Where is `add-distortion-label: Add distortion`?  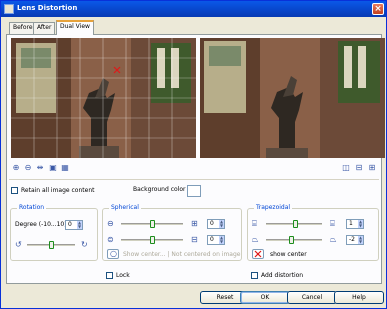 add-distortion-label: Add distortion is located at coordinates (282, 275).